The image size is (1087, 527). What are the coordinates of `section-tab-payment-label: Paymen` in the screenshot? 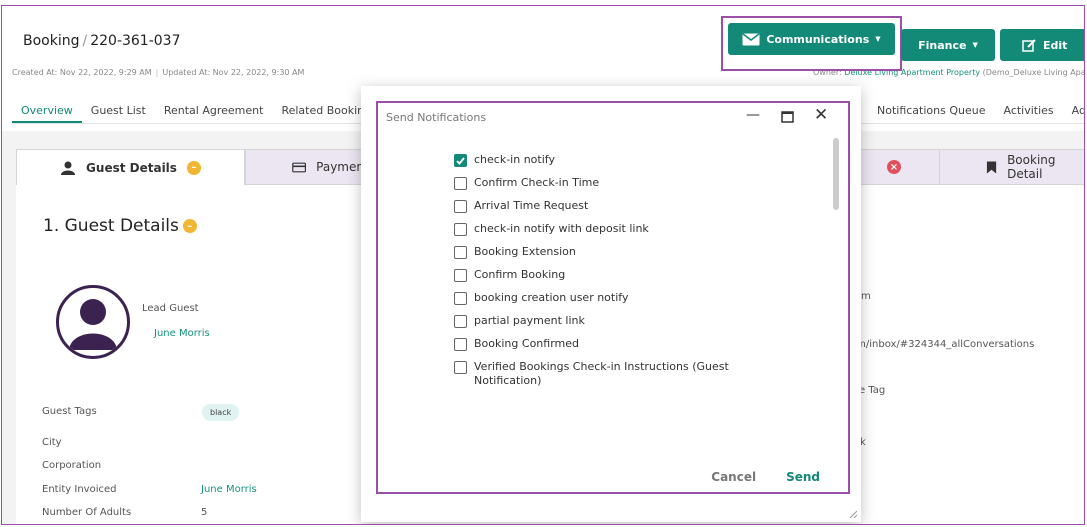 It's located at (340, 167).